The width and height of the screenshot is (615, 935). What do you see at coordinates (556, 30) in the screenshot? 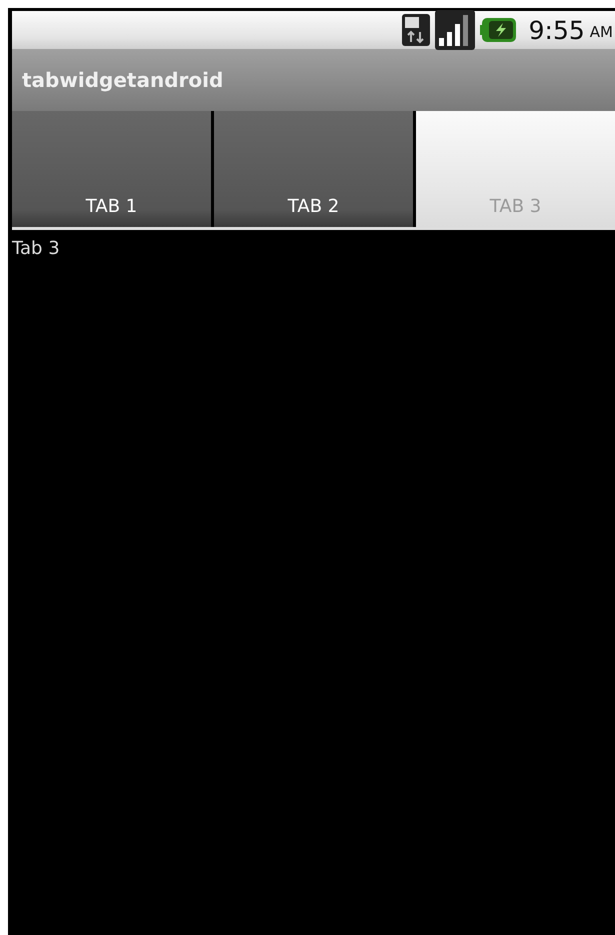
I see `clock-time: 9:55` at bounding box center [556, 30].